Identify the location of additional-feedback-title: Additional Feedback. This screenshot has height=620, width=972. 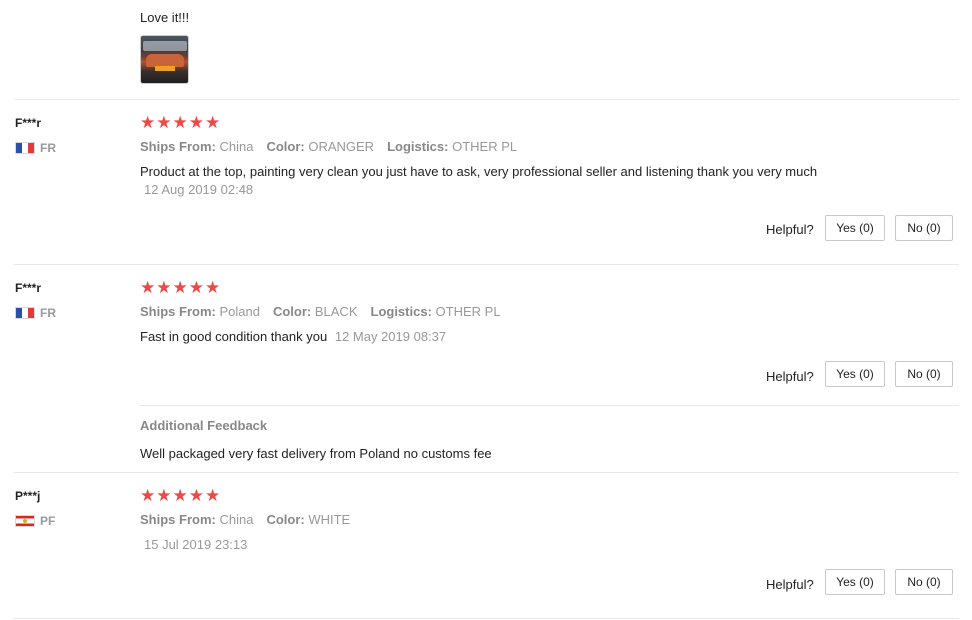
(204, 425).